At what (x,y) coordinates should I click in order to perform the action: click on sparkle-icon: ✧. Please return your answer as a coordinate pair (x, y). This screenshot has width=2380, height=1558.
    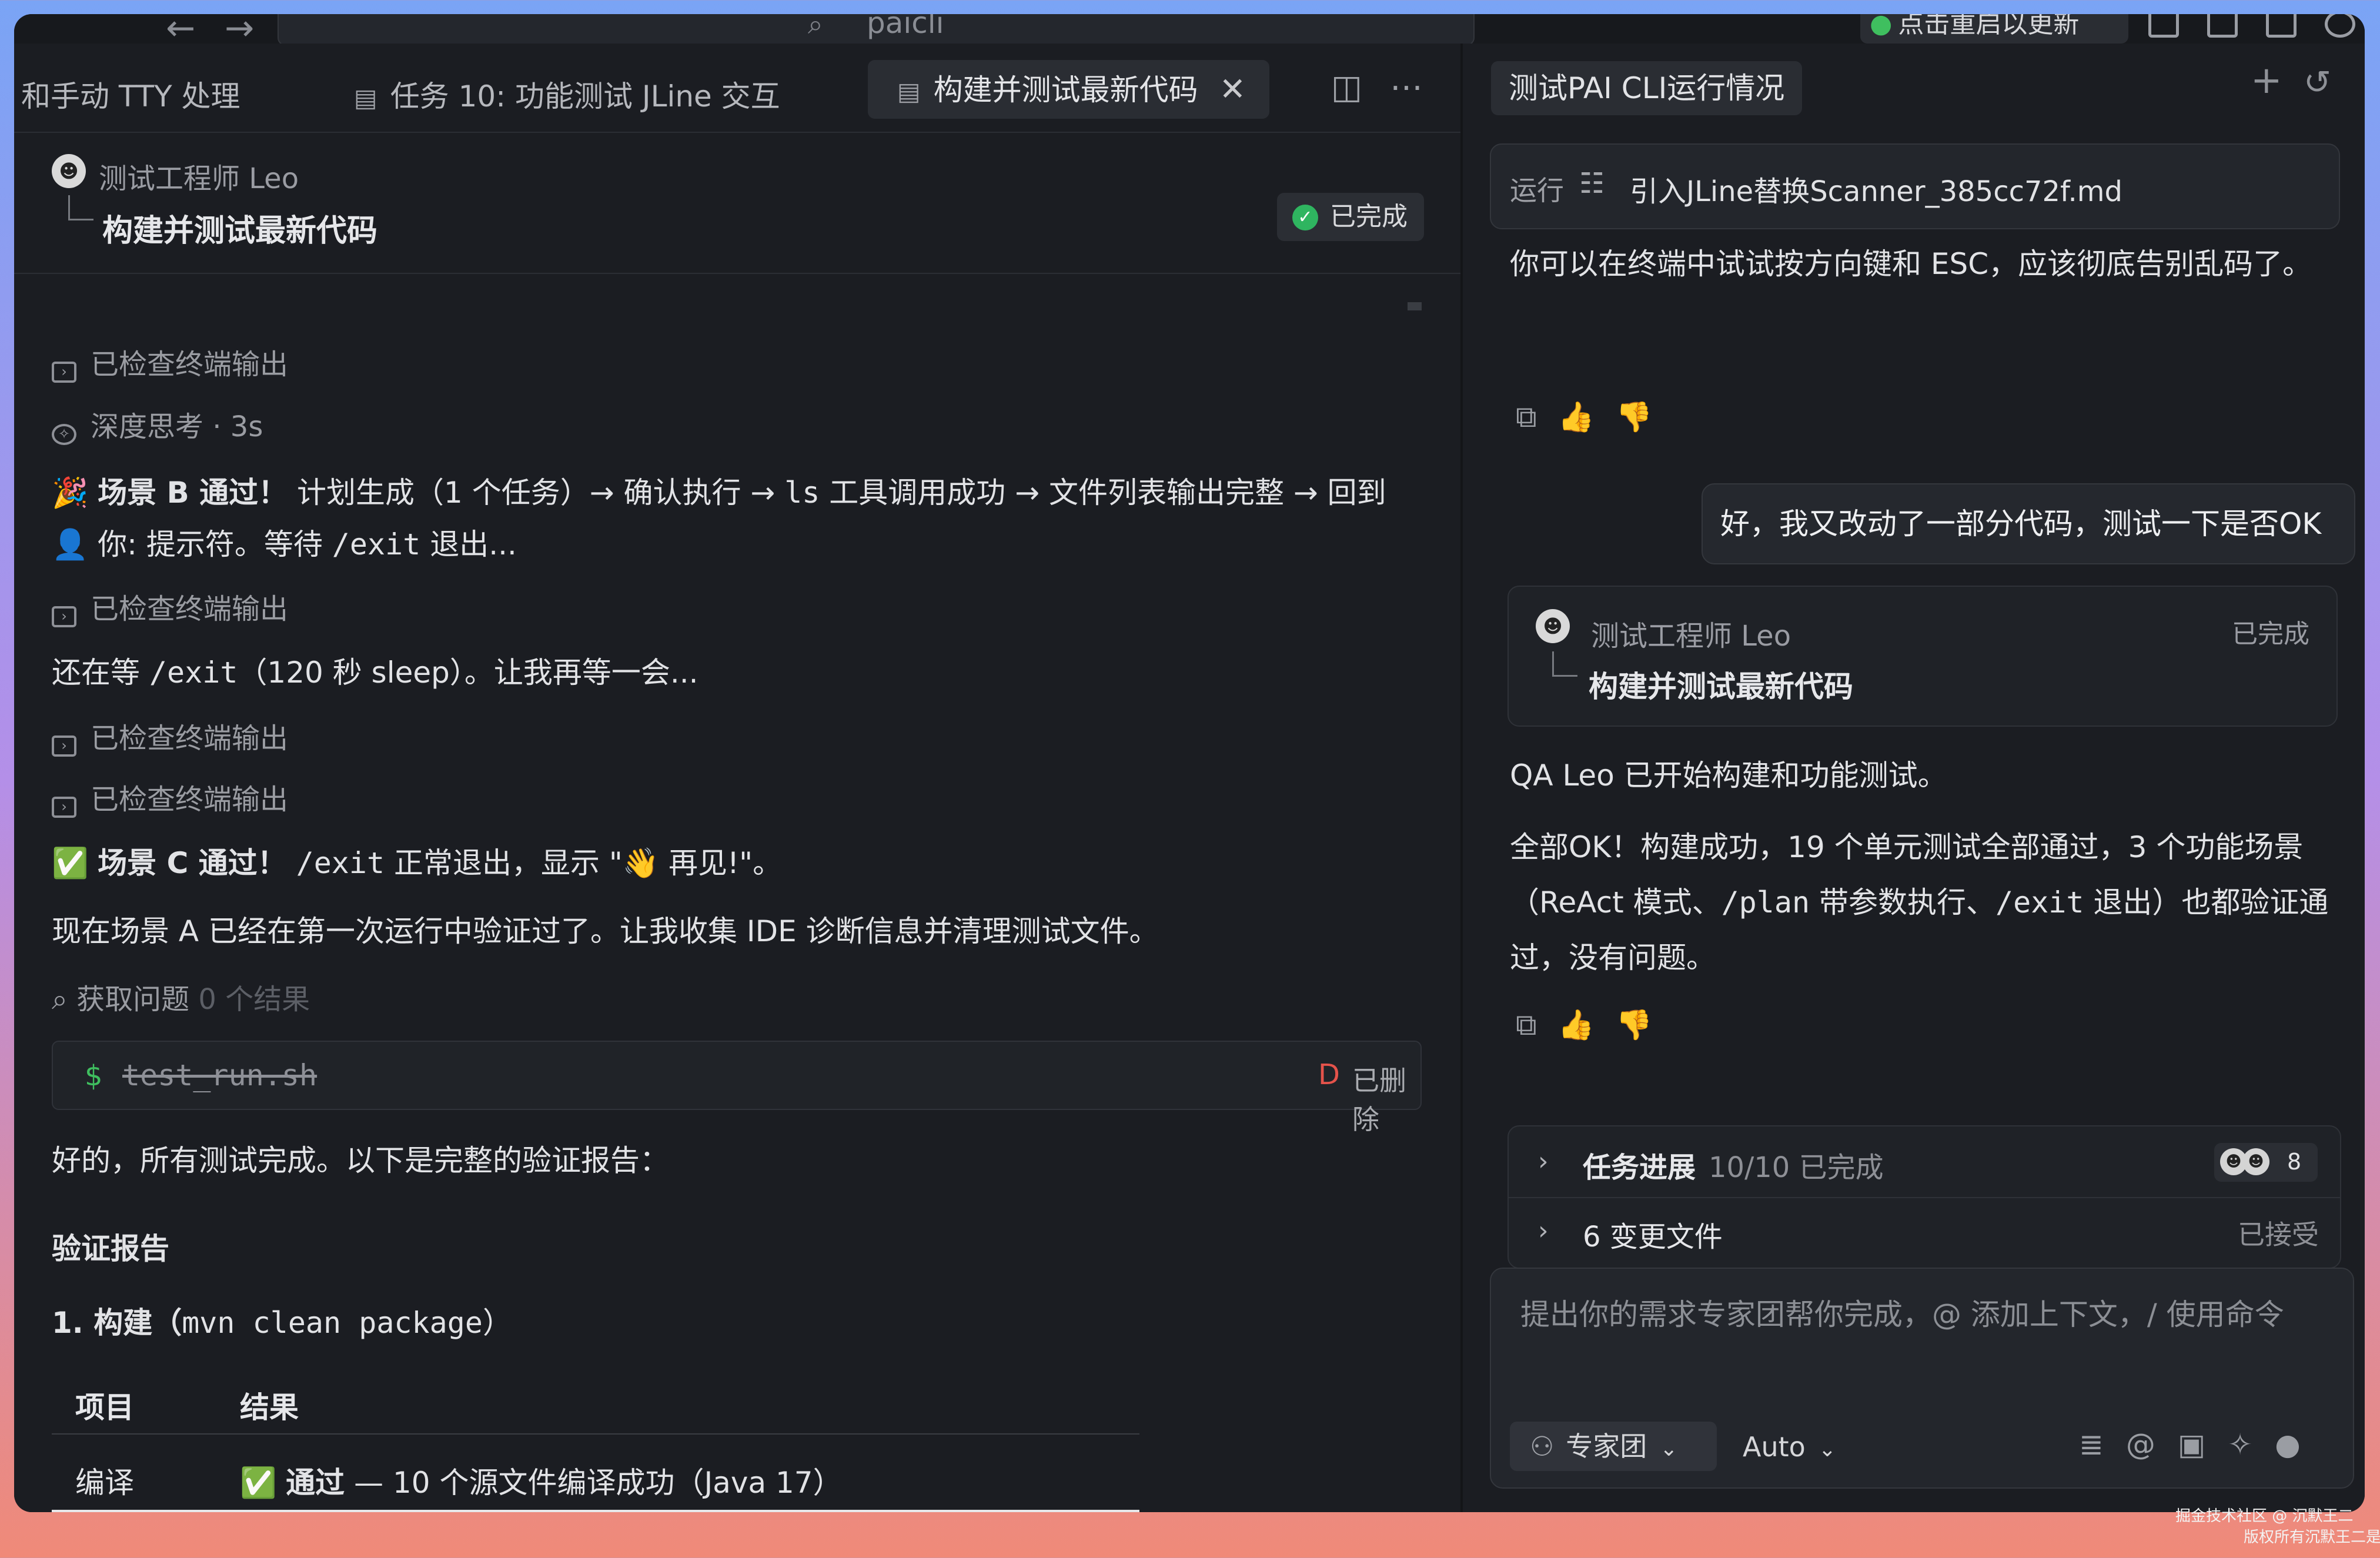
    Looking at the image, I should click on (2251, 1444).